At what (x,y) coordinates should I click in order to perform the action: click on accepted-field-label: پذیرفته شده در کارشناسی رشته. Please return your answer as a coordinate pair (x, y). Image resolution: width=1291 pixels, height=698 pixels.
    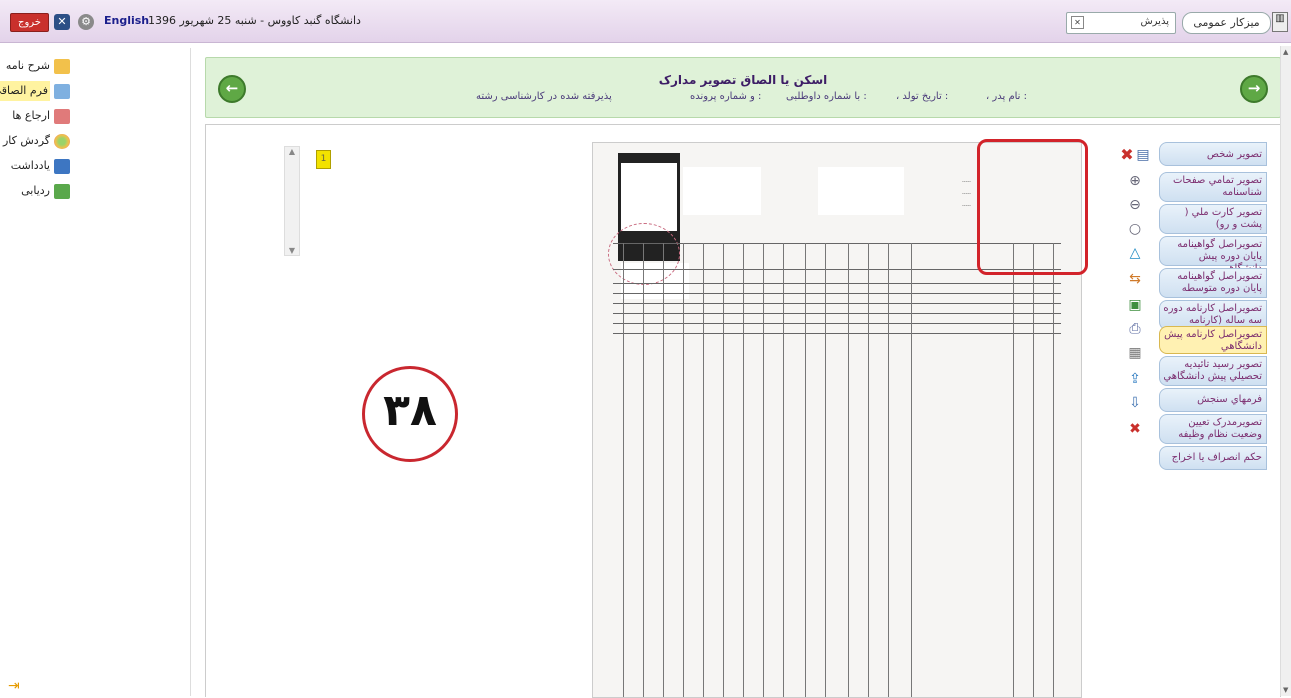
    Looking at the image, I should click on (544, 96).